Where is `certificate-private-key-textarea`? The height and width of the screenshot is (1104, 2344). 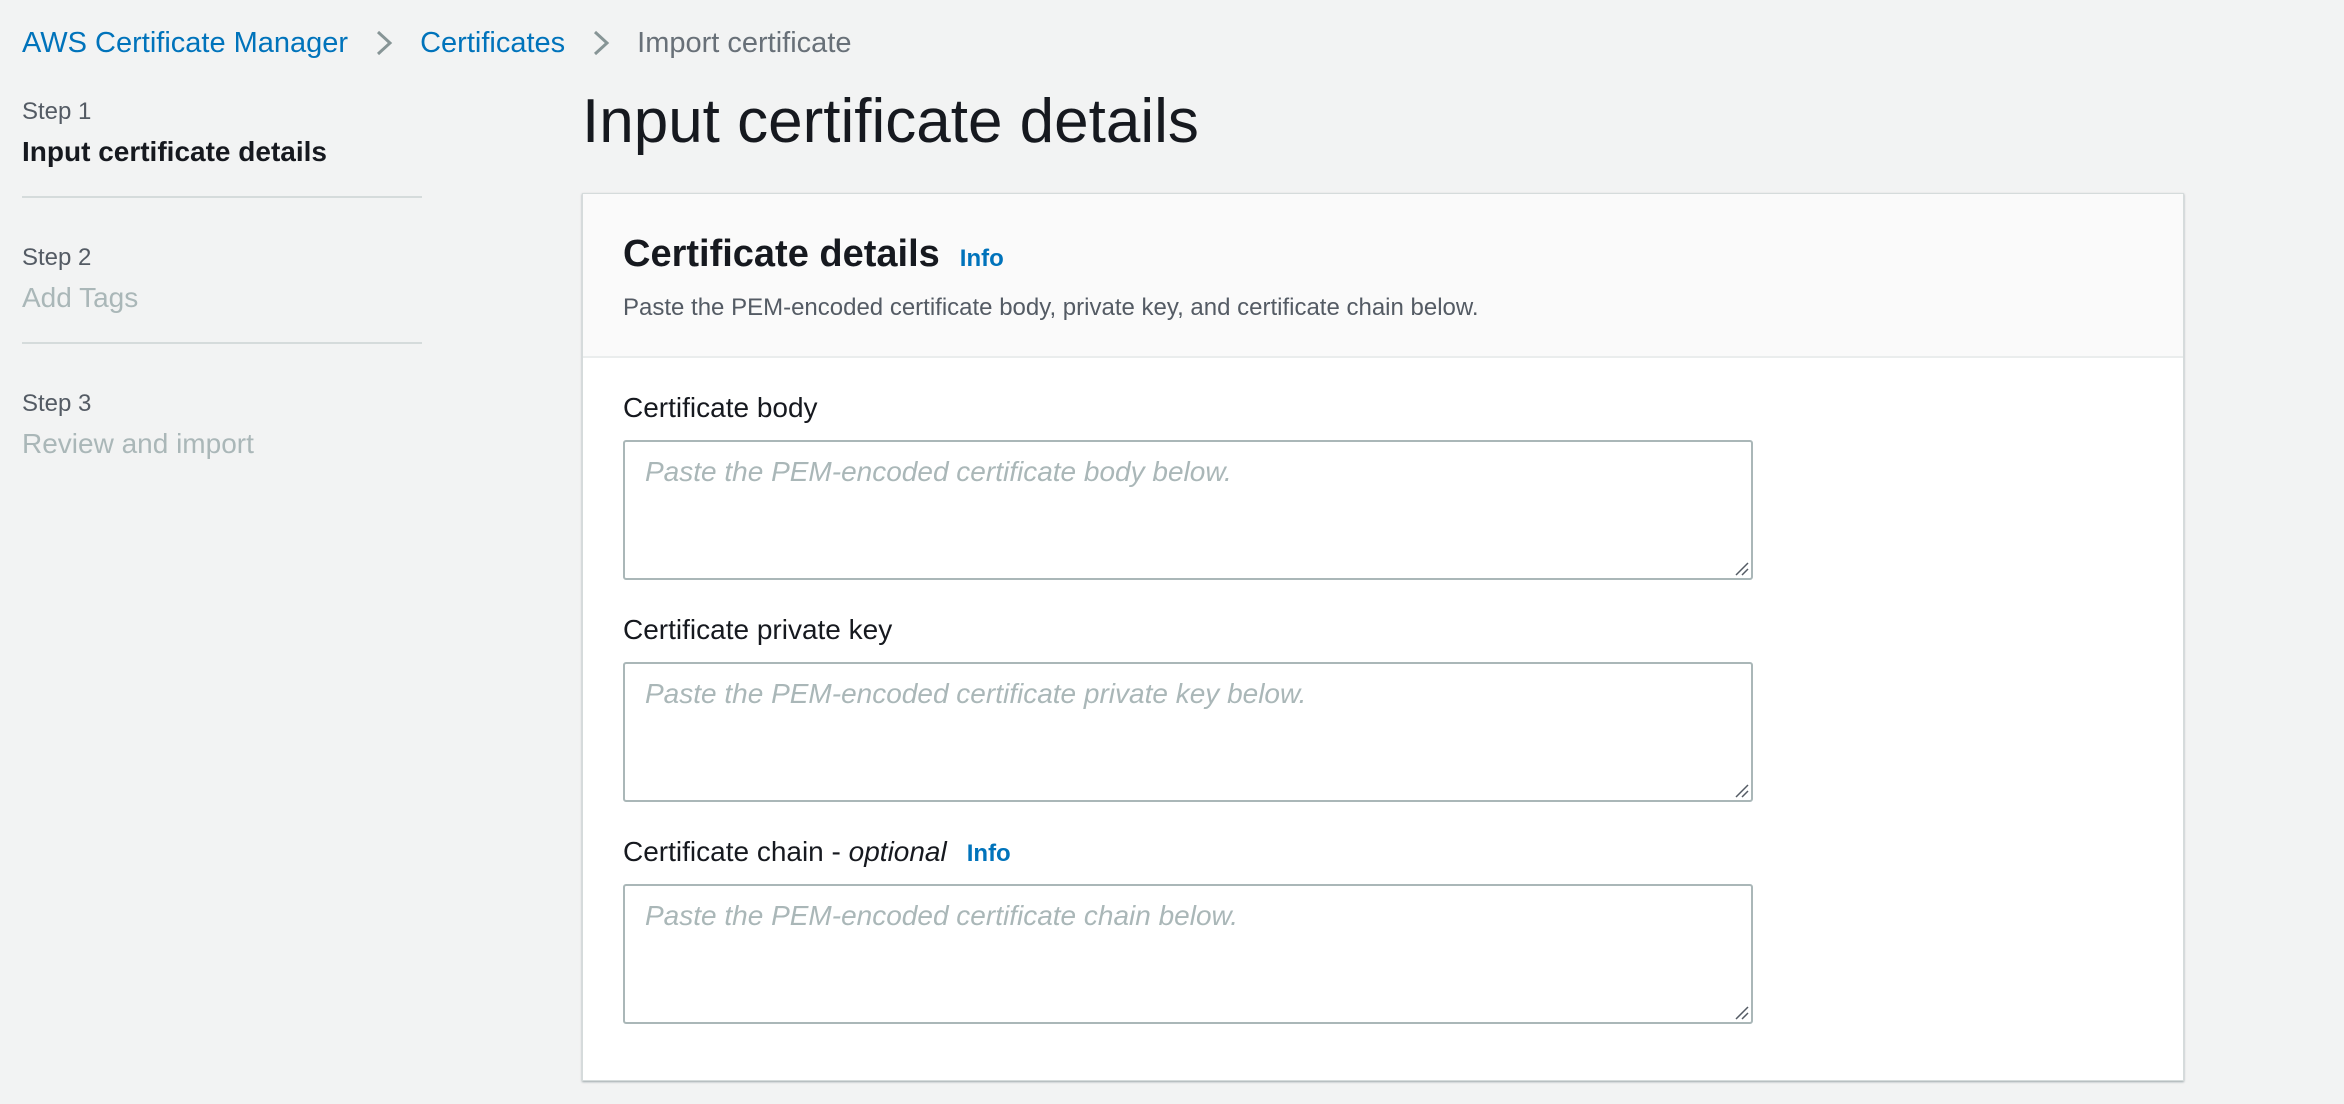
certificate-private-key-textarea is located at coordinates (1188, 732).